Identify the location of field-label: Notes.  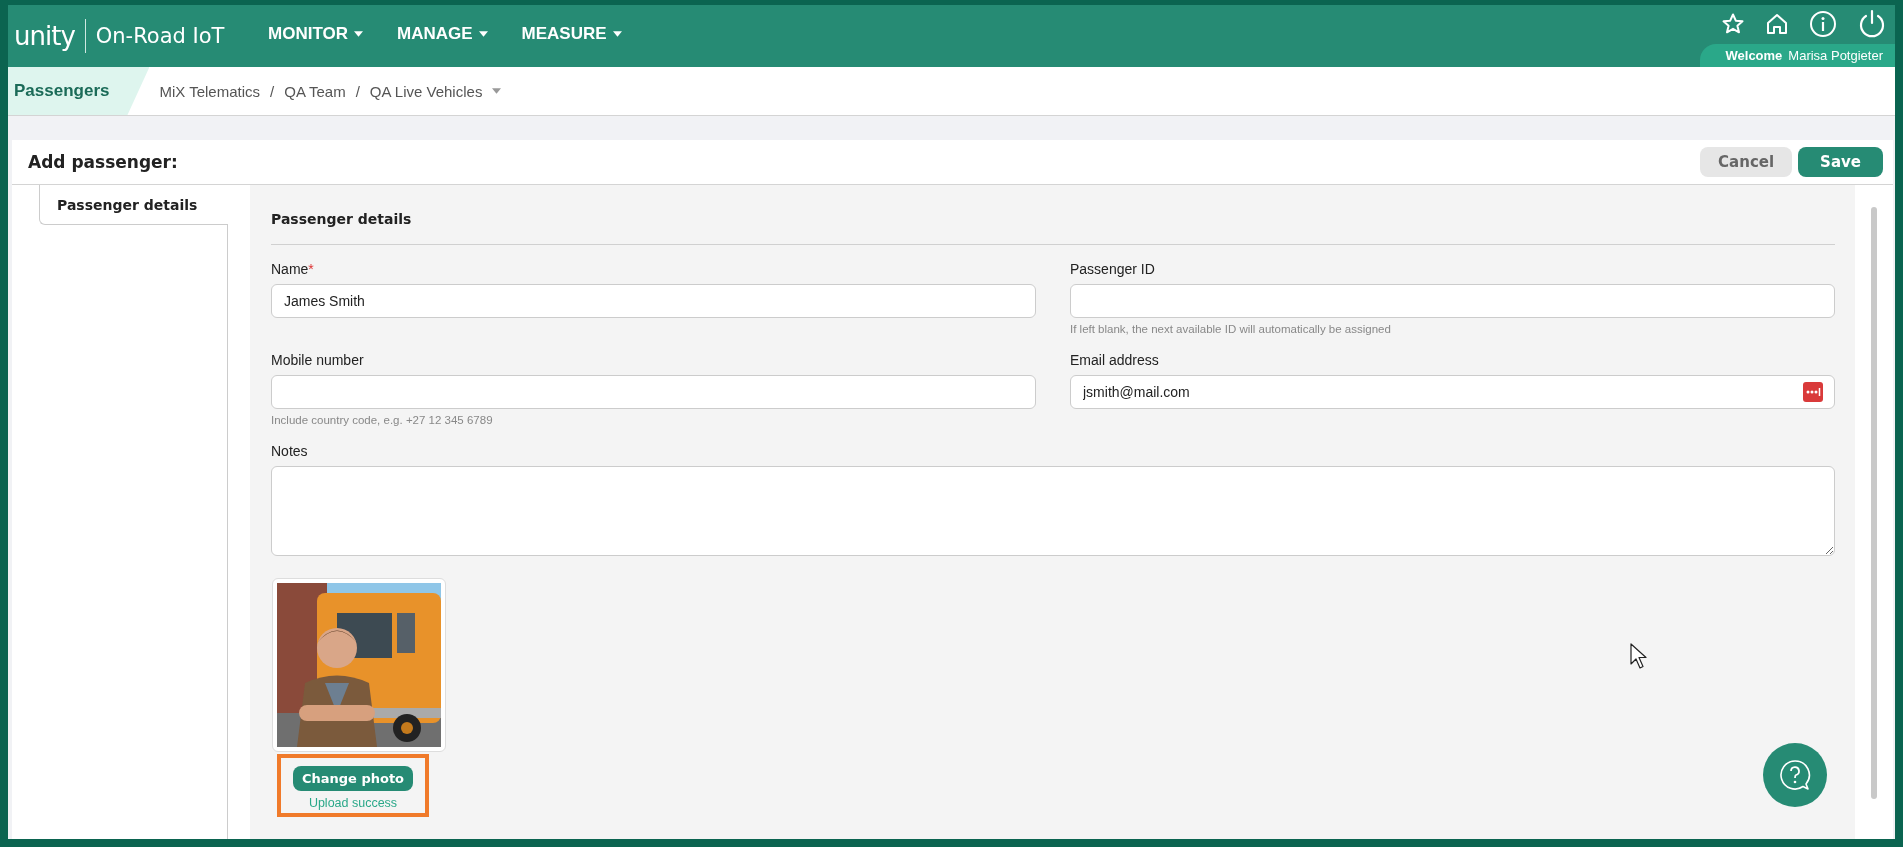
(290, 451).